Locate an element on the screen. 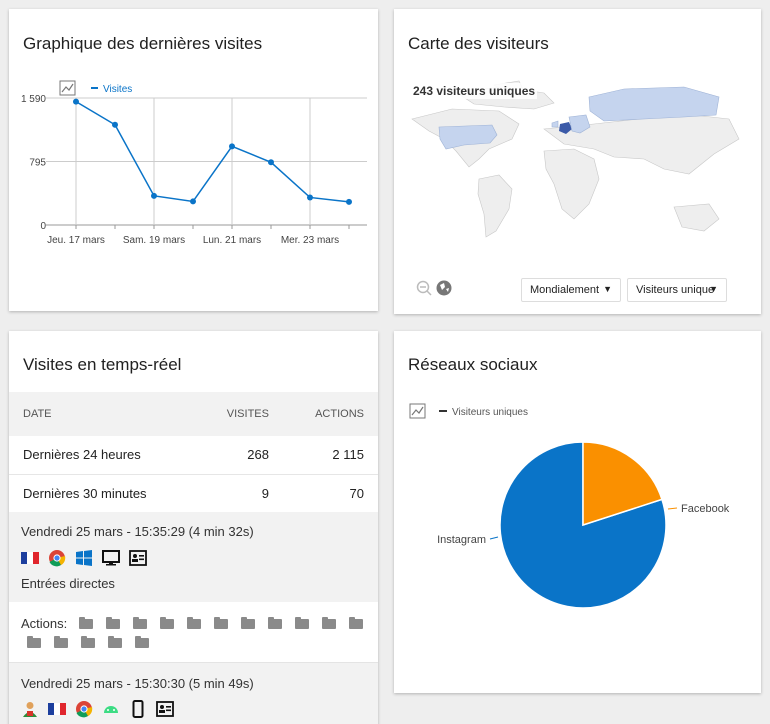 This screenshot has width=770, height=724. table-header-row: DATE VISITES ACTIONS is located at coordinates (193, 414).